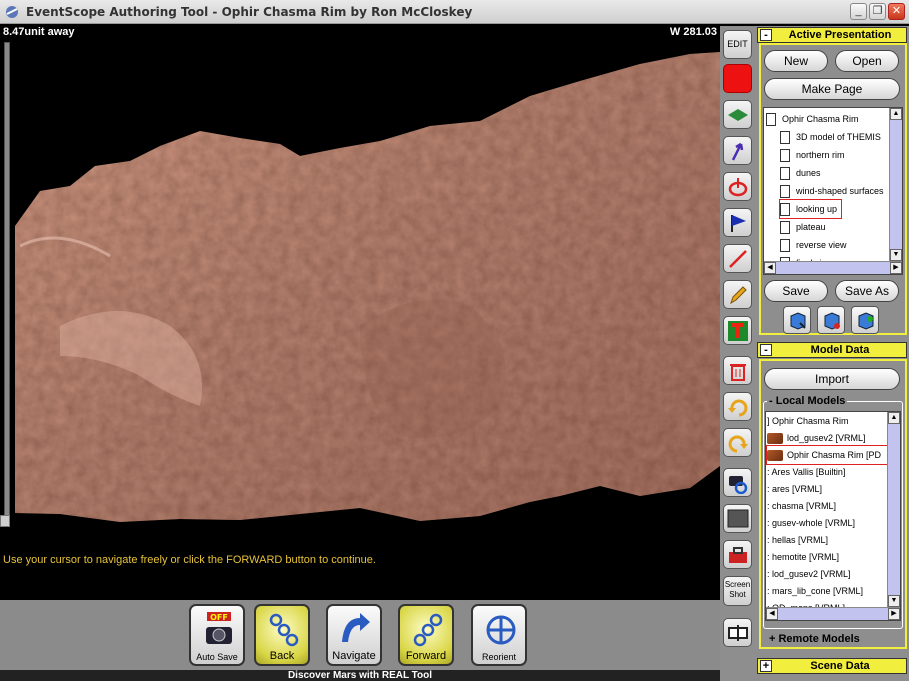 Image resolution: width=909 pixels, height=681 pixels. I want to click on page-item: 3D model of THEMIS, so click(830, 137).